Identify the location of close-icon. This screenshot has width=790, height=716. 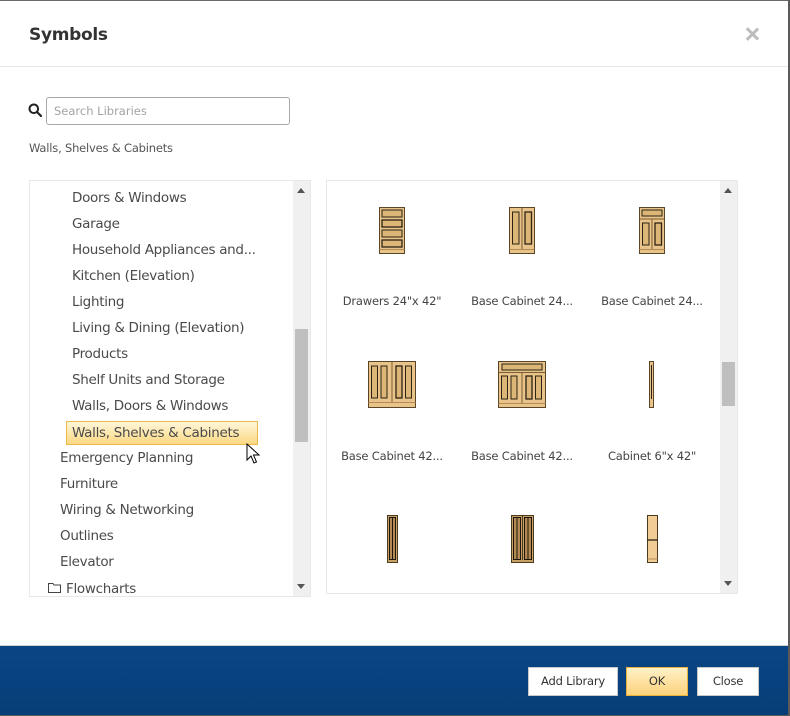
(752, 34).